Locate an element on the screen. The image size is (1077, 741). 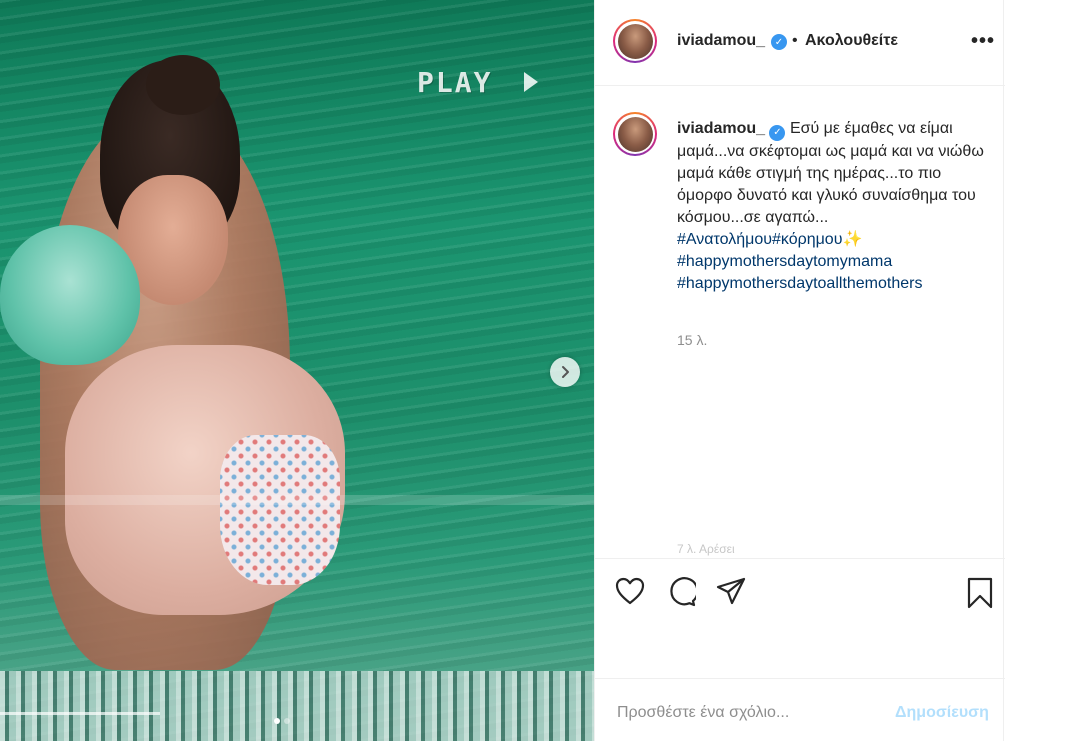
hashtag: #Ανατολήμου#κόρημου✨ is located at coordinates (832, 240).